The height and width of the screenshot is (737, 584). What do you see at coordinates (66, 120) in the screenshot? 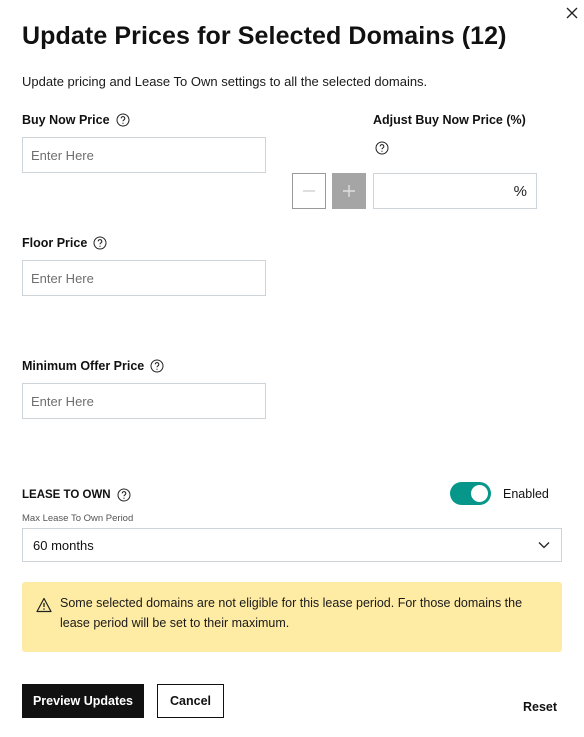
I see `buy-now-price-label-text: Buy Now Price` at bounding box center [66, 120].